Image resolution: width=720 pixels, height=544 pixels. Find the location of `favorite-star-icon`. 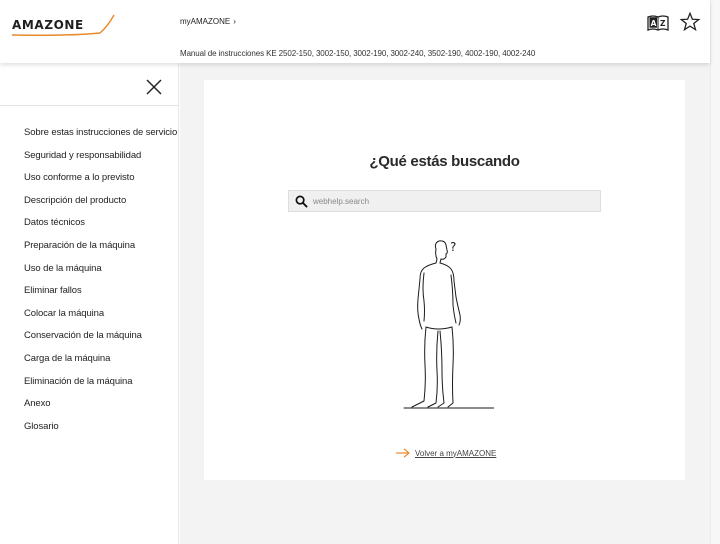

favorite-star-icon is located at coordinates (690, 22).